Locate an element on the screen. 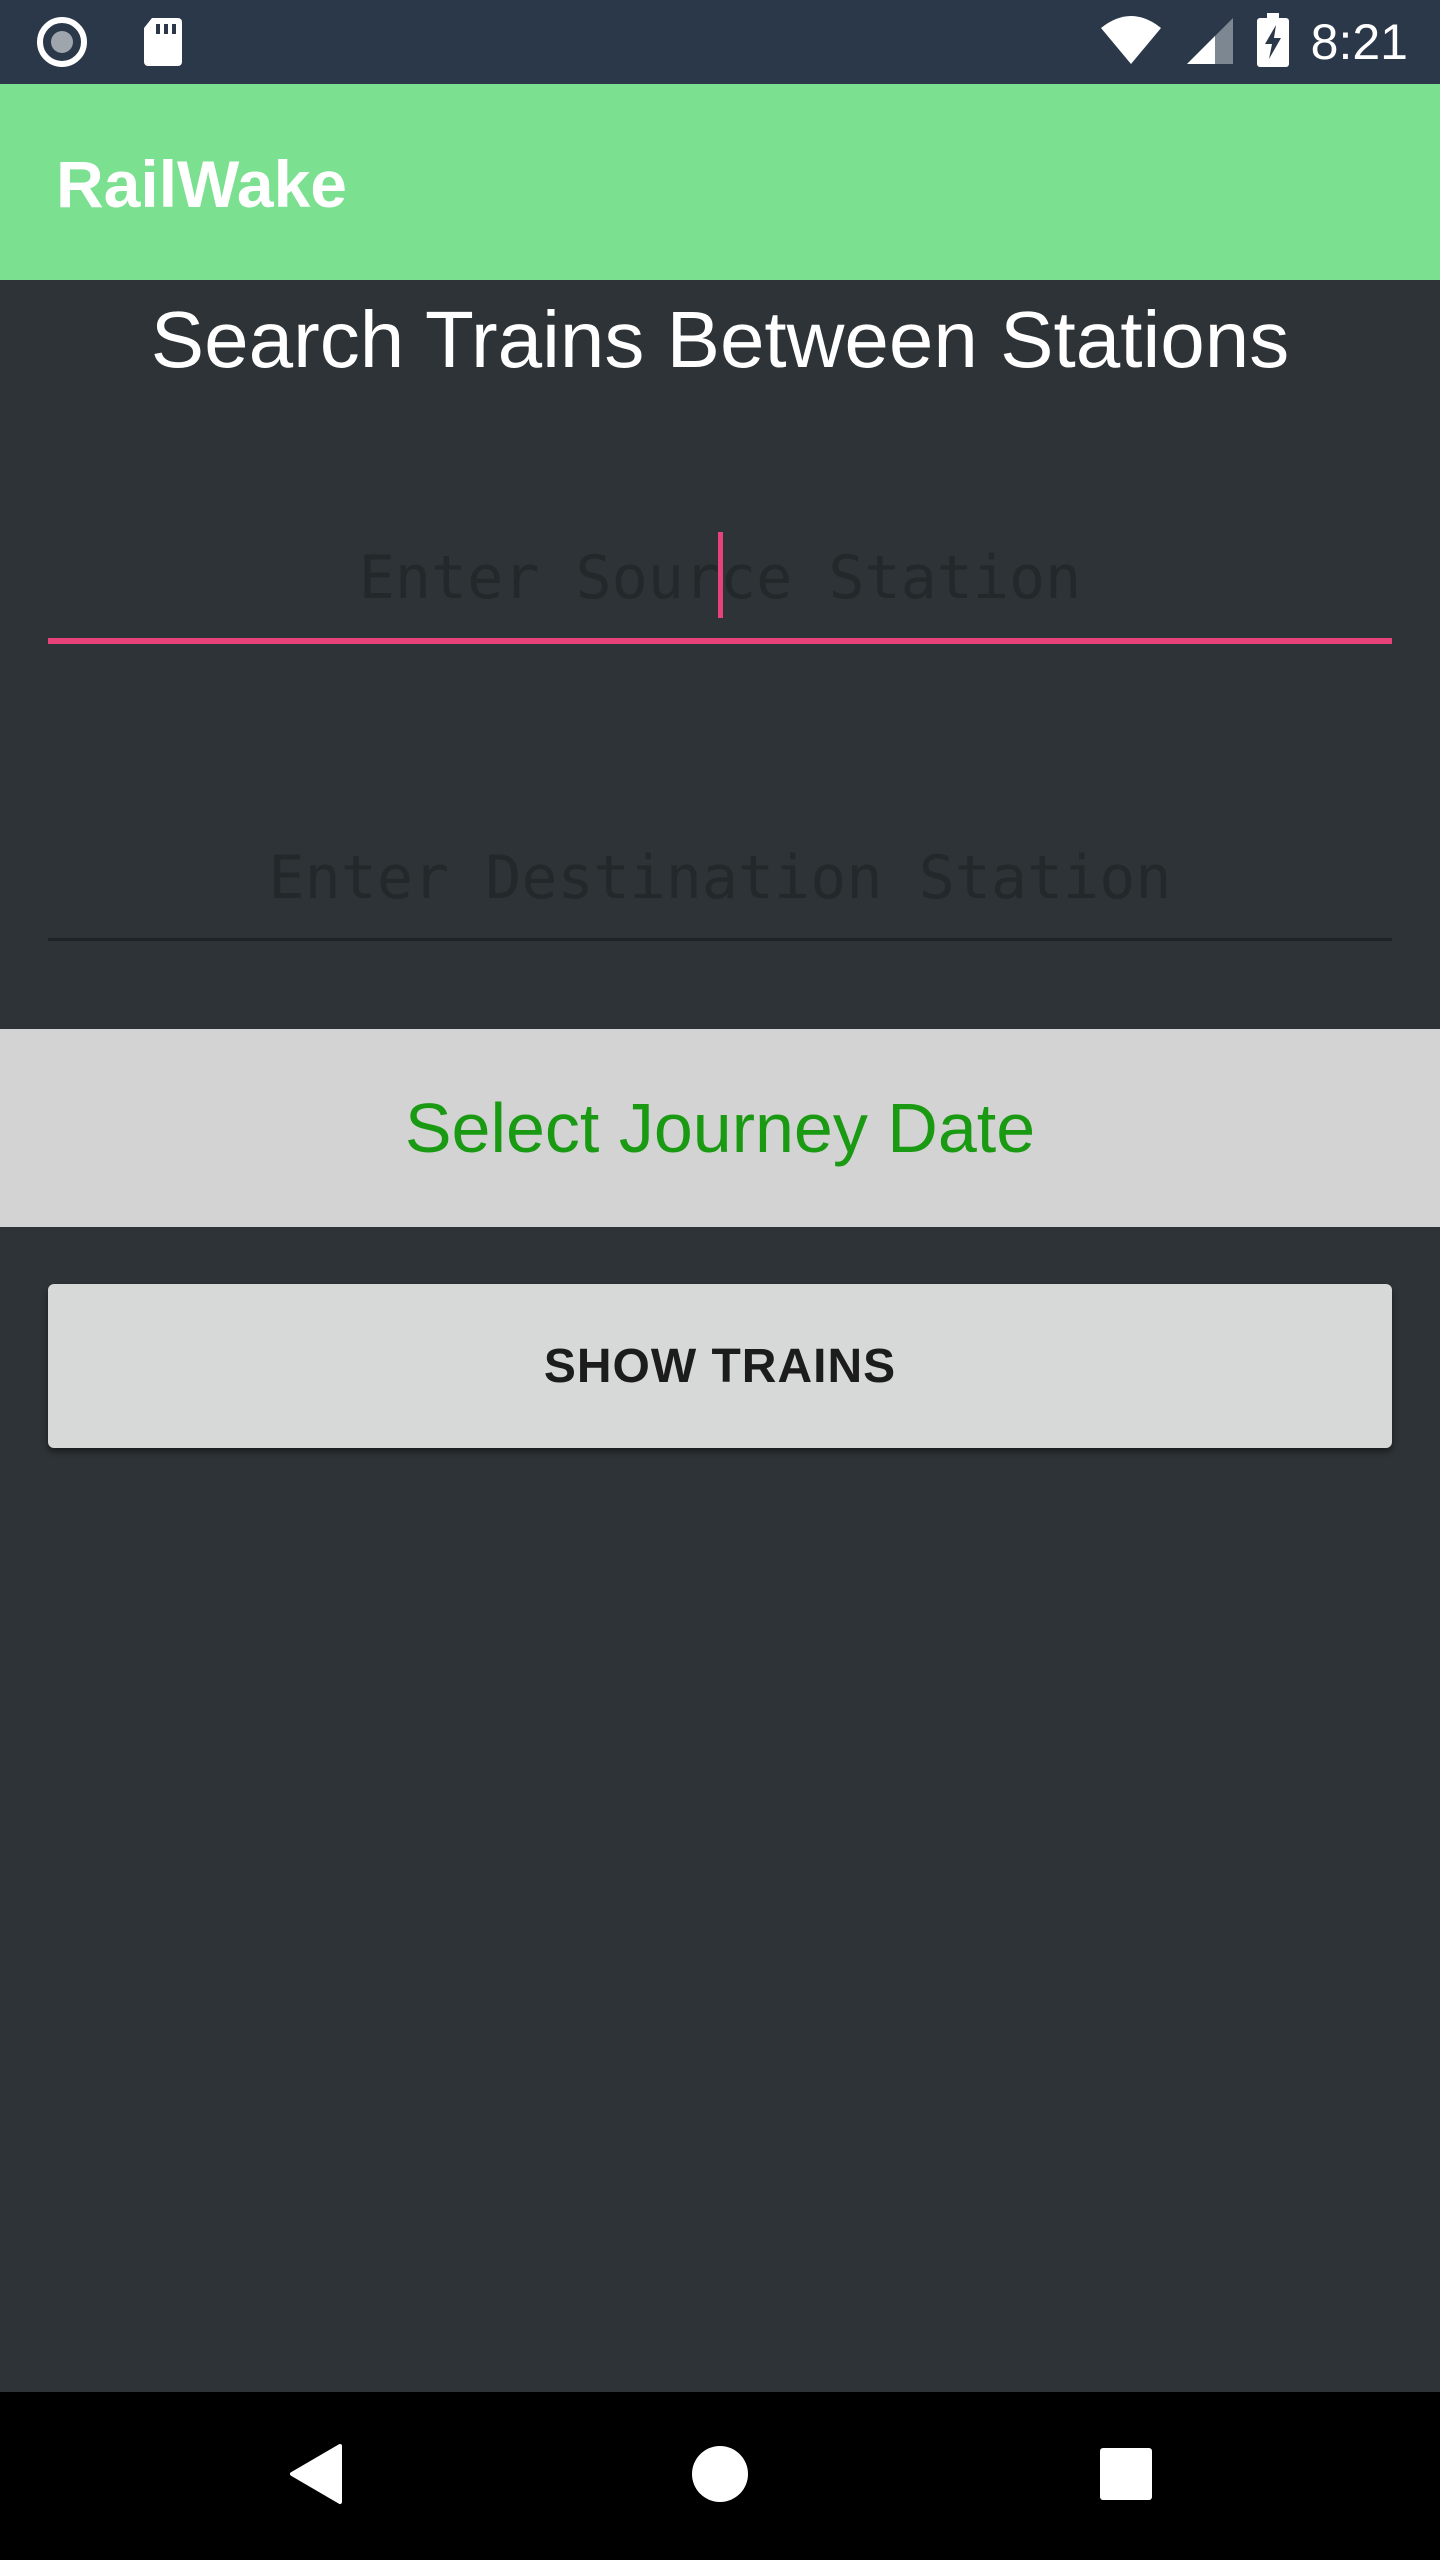 The image size is (1440, 2560). recents-button is located at coordinates (1126, 2476).